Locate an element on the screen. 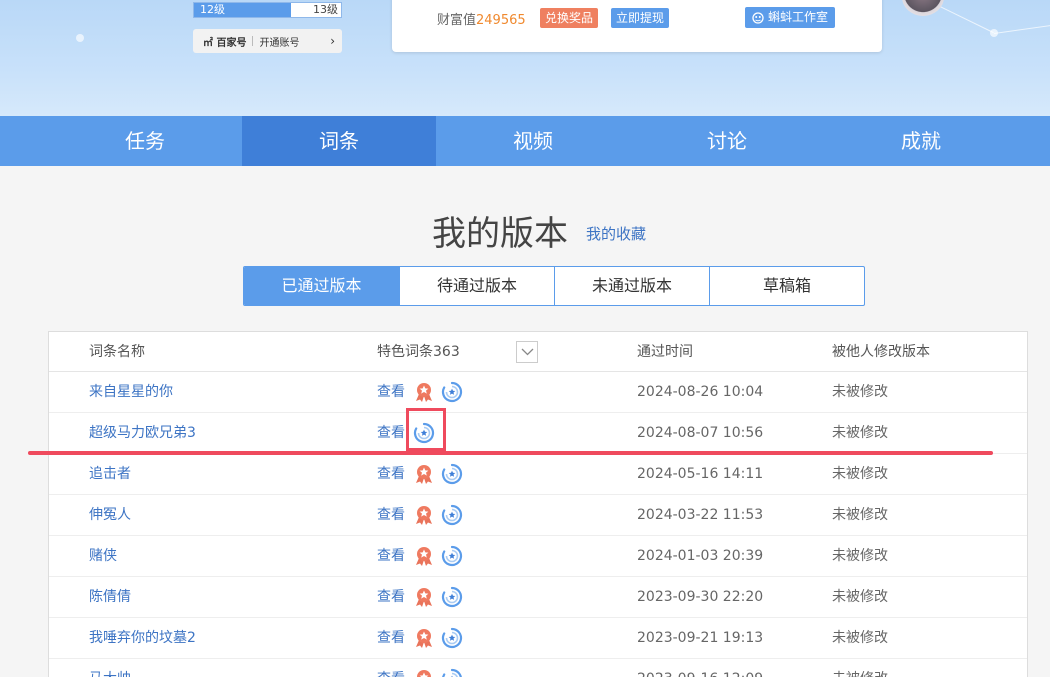 The height and width of the screenshot is (677, 1050). approval-time: 2024-03-22 11:53 is located at coordinates (700, 515).